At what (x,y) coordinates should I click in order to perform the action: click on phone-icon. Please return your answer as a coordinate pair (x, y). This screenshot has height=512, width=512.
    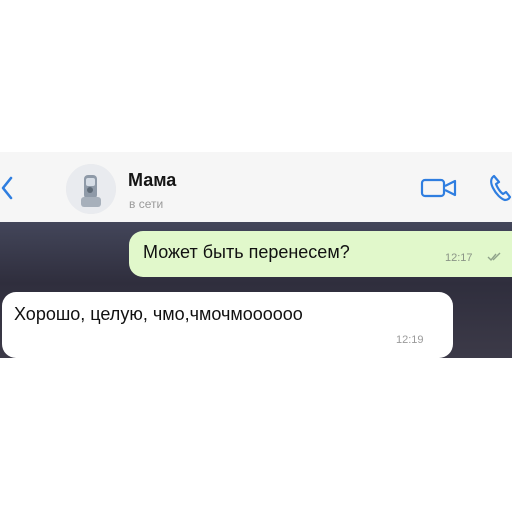
    Looking at the image, I should click on (500, 188).